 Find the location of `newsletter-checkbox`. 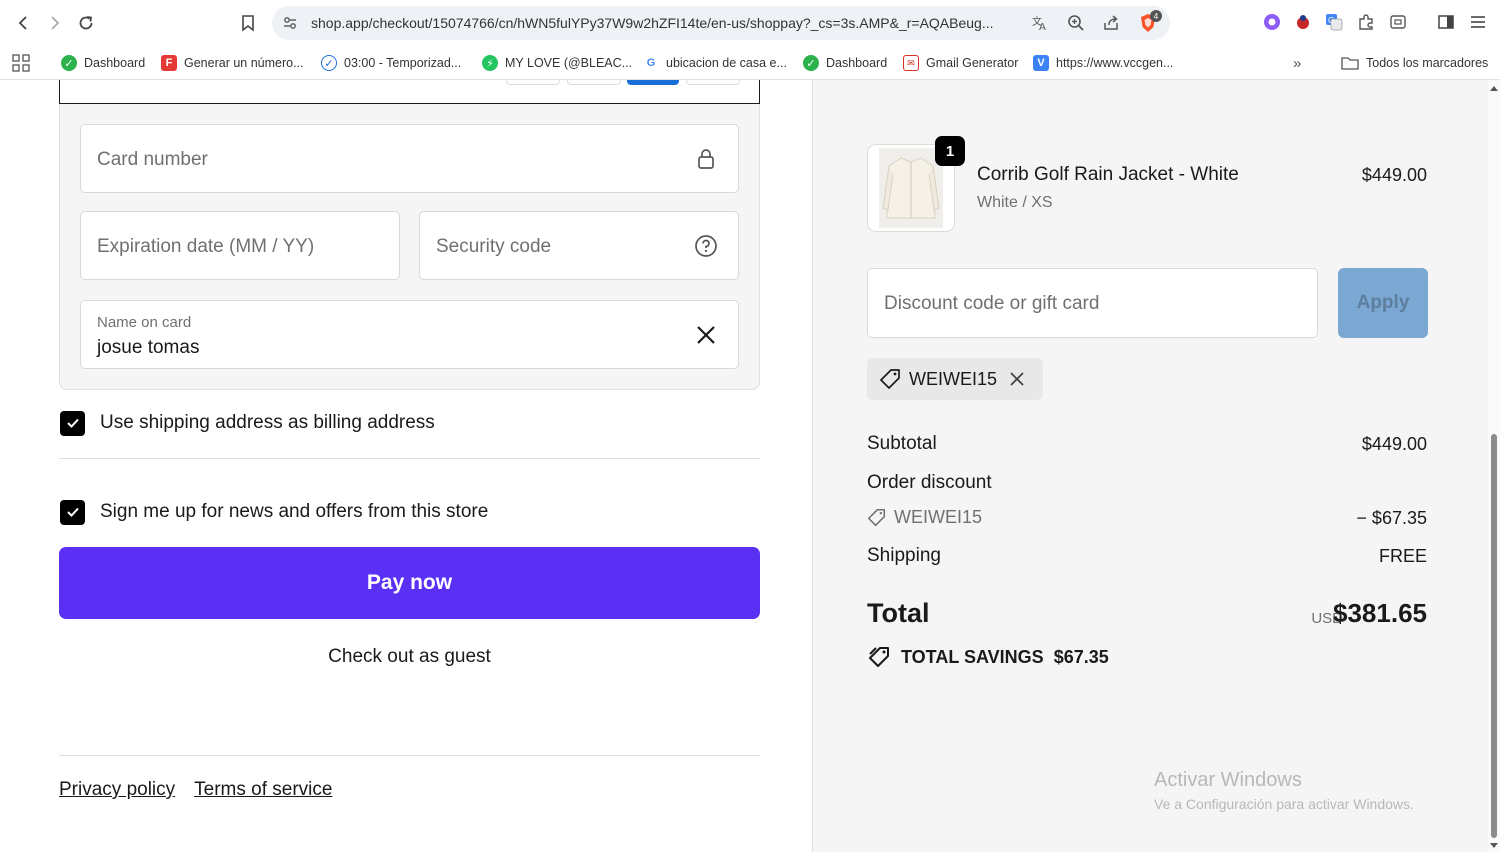

newsletter-checkbox is located at coordinates (72, 512).